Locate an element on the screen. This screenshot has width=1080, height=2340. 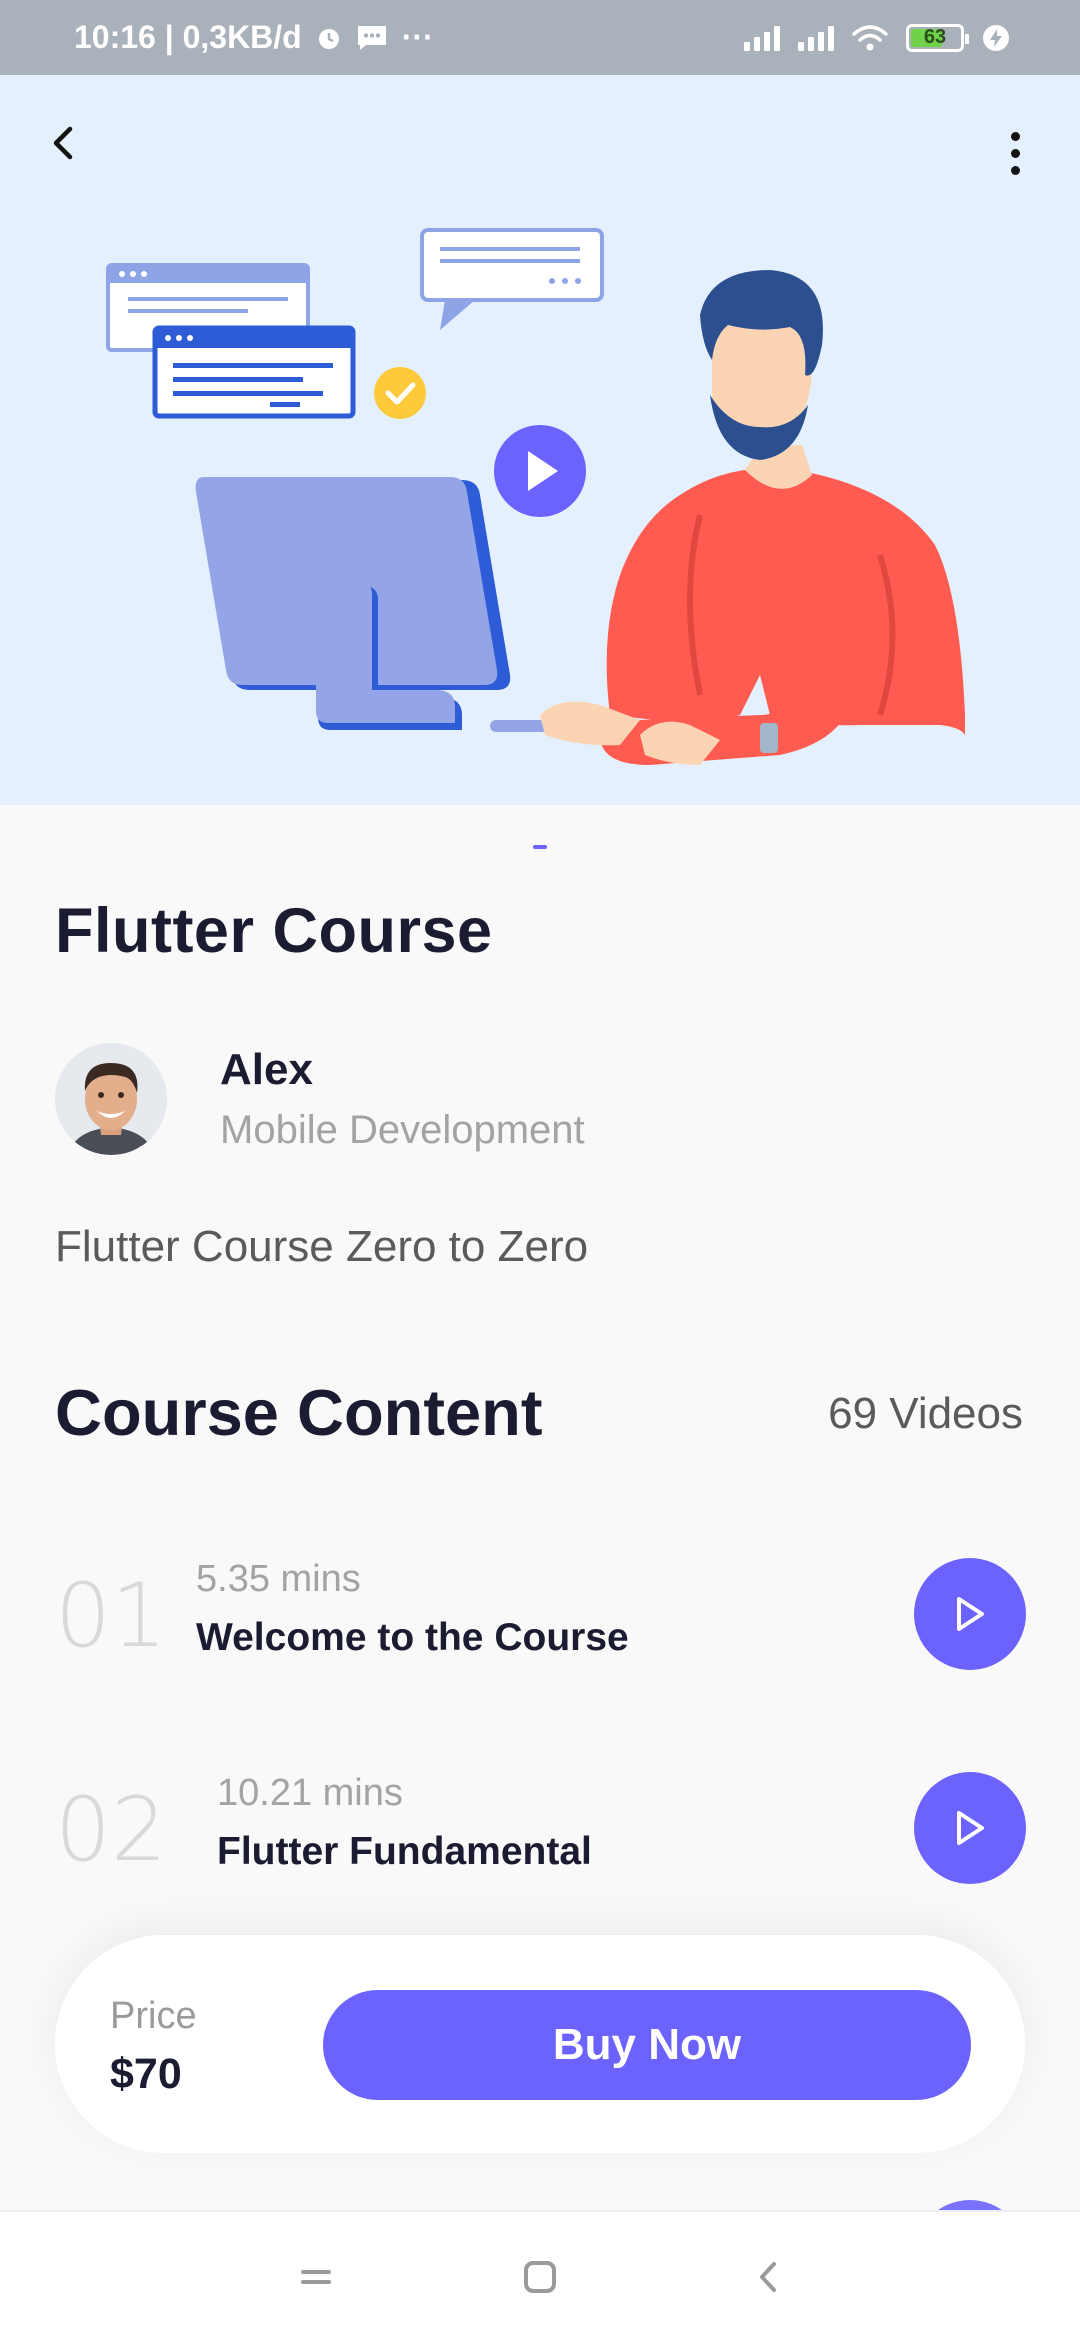
status-left: 10:16 | 0,3KB/d ··· is located at coordinates (254, 37).